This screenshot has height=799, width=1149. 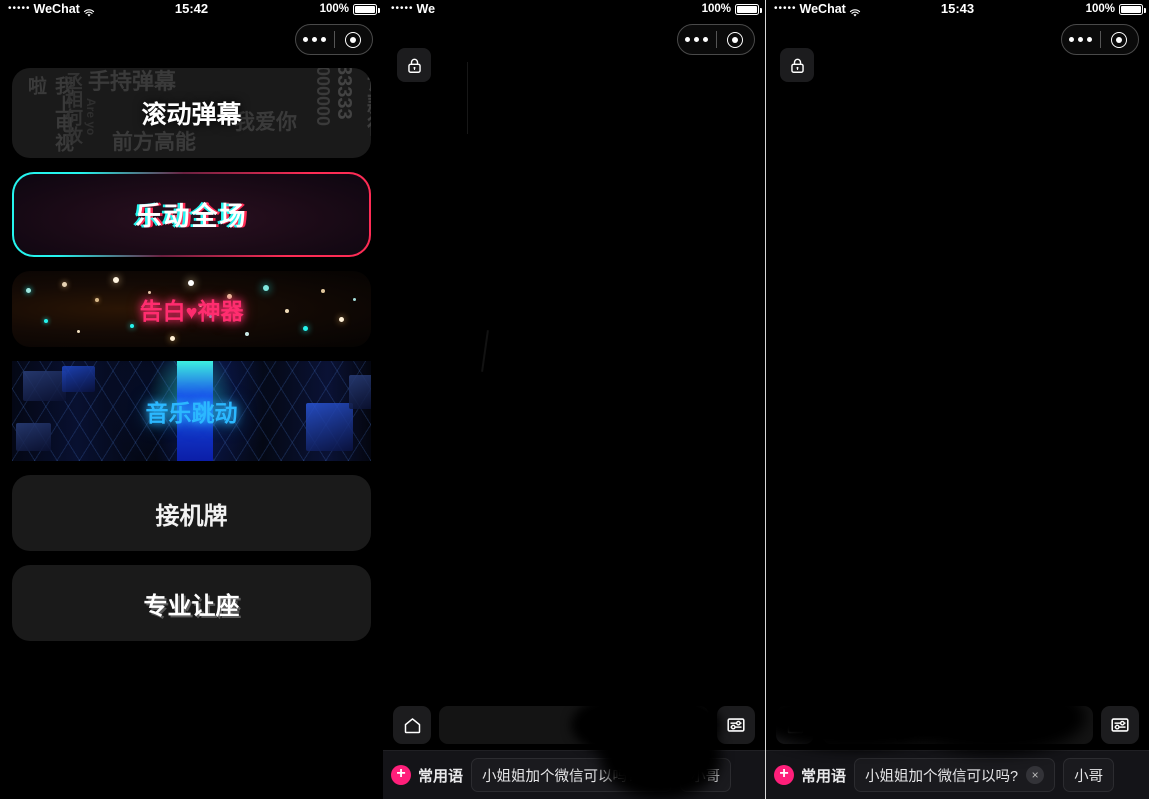 I want to click on card-music-party: 乐动全场, so click(x=191, y=214).